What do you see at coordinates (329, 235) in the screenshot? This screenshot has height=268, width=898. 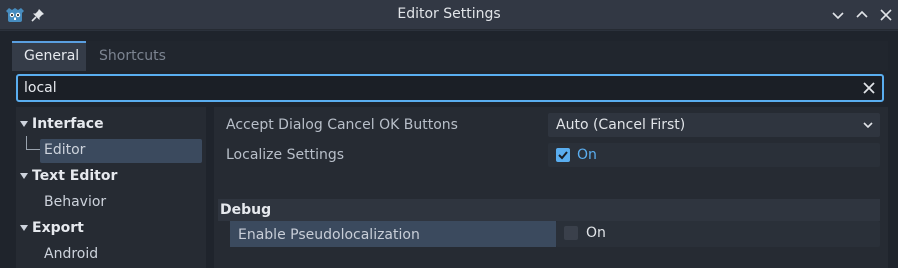 I see `property-label: Enable Pseudolocalization` at bounding box center [329, 235].